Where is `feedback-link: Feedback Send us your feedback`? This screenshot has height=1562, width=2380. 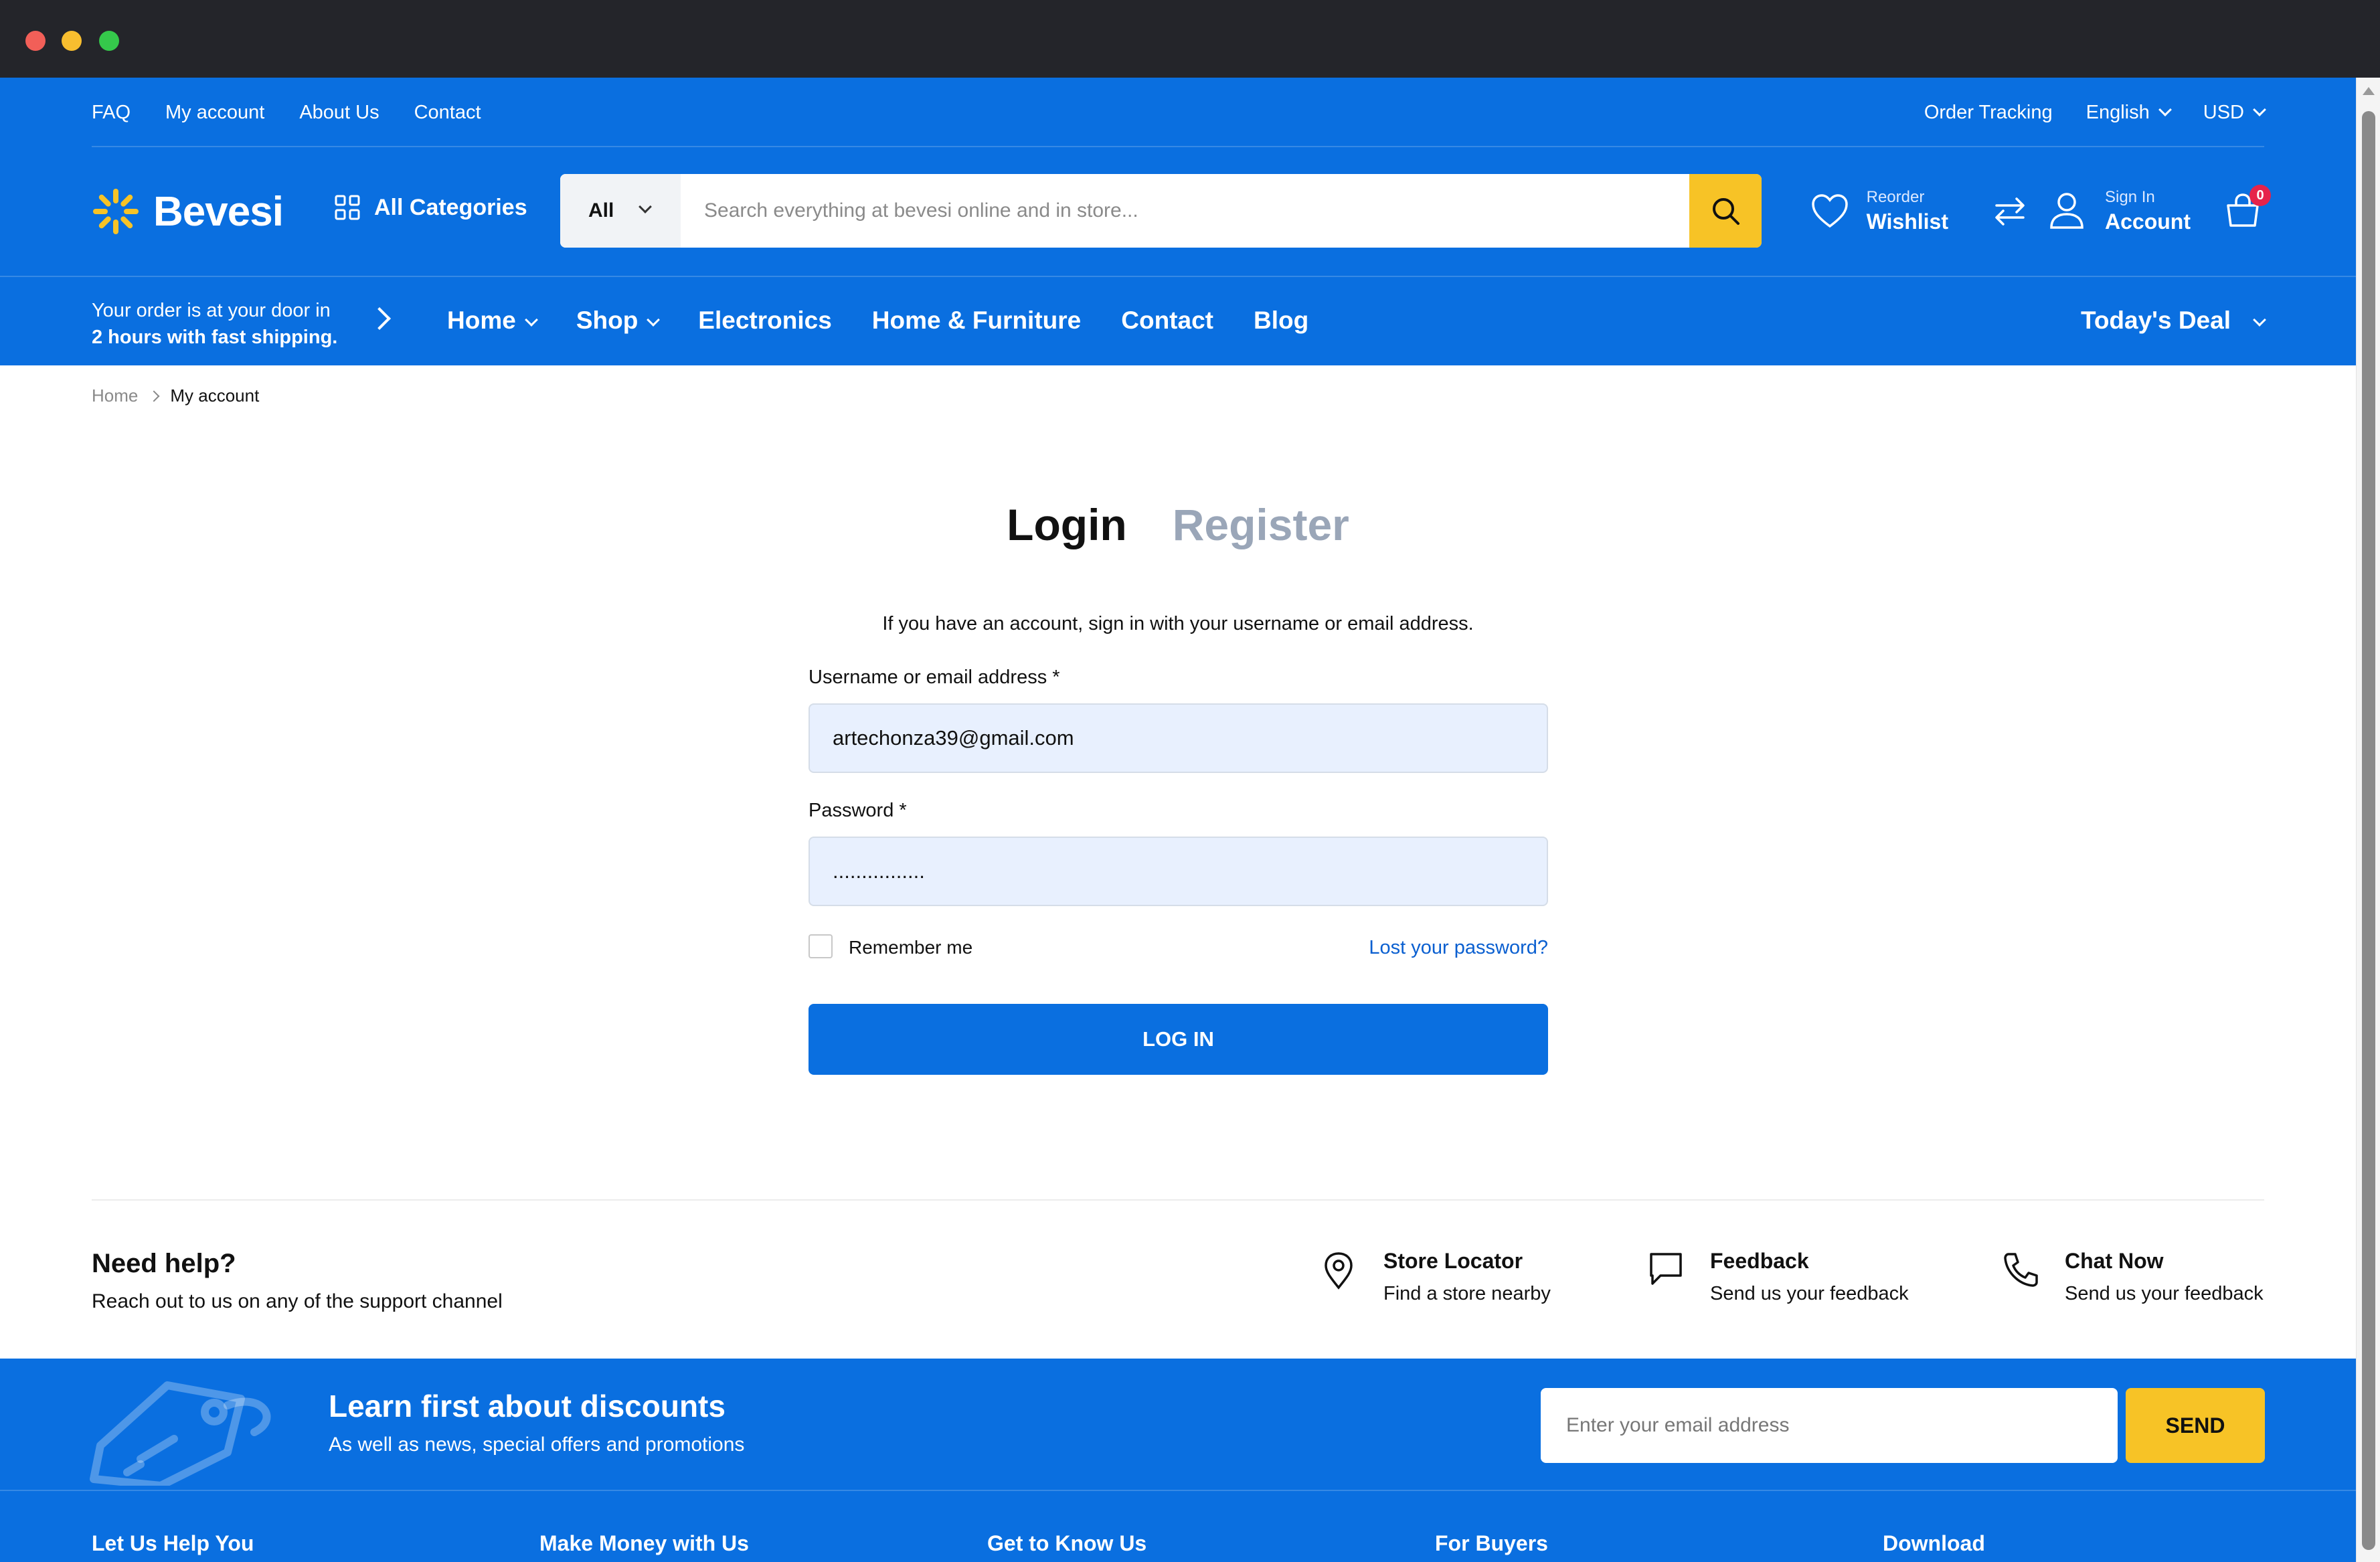
feedback-link: Feedback Send us your feedback is located at coordinates (1779, 1279).